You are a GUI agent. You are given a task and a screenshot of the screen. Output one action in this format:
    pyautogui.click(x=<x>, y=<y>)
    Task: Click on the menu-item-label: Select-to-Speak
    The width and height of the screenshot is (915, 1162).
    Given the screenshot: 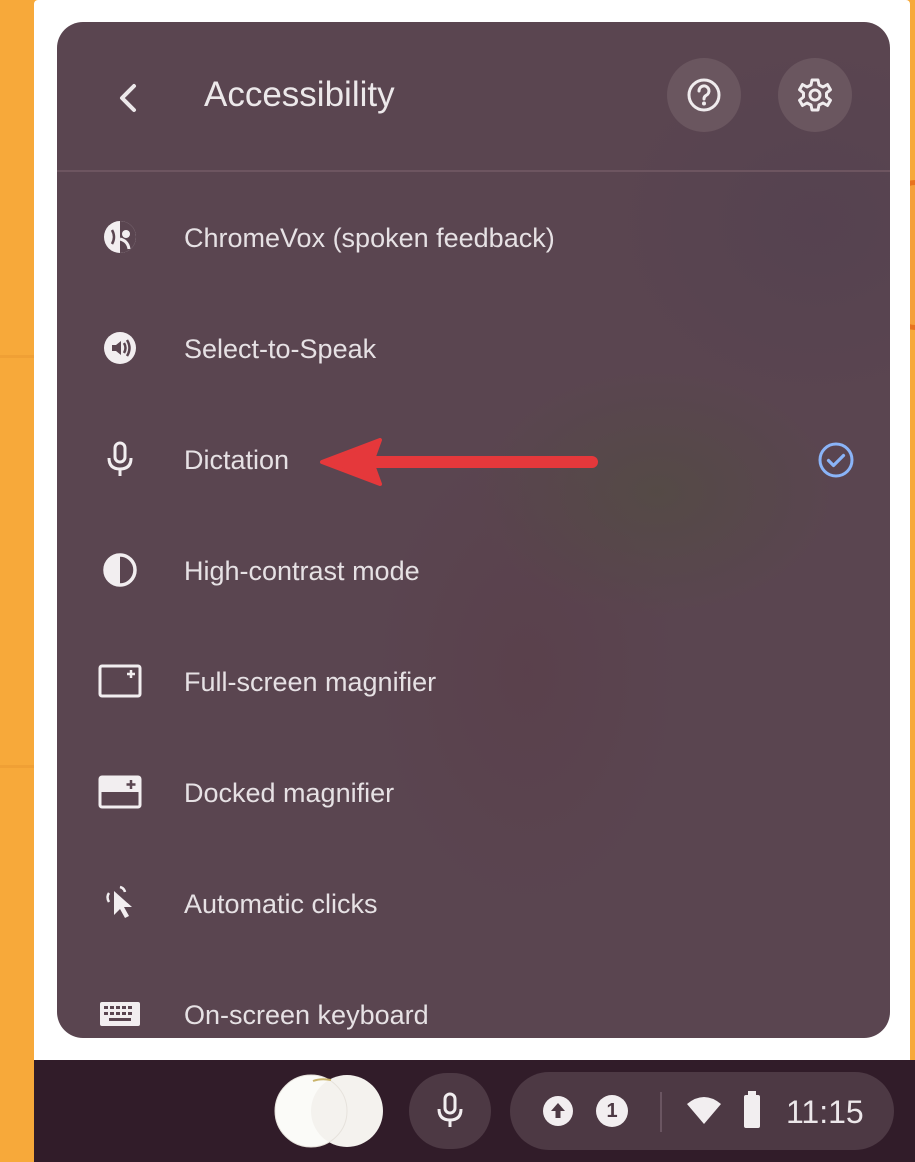 What is the action you would take?
    pyautogui.click(x=280, y=349)
    